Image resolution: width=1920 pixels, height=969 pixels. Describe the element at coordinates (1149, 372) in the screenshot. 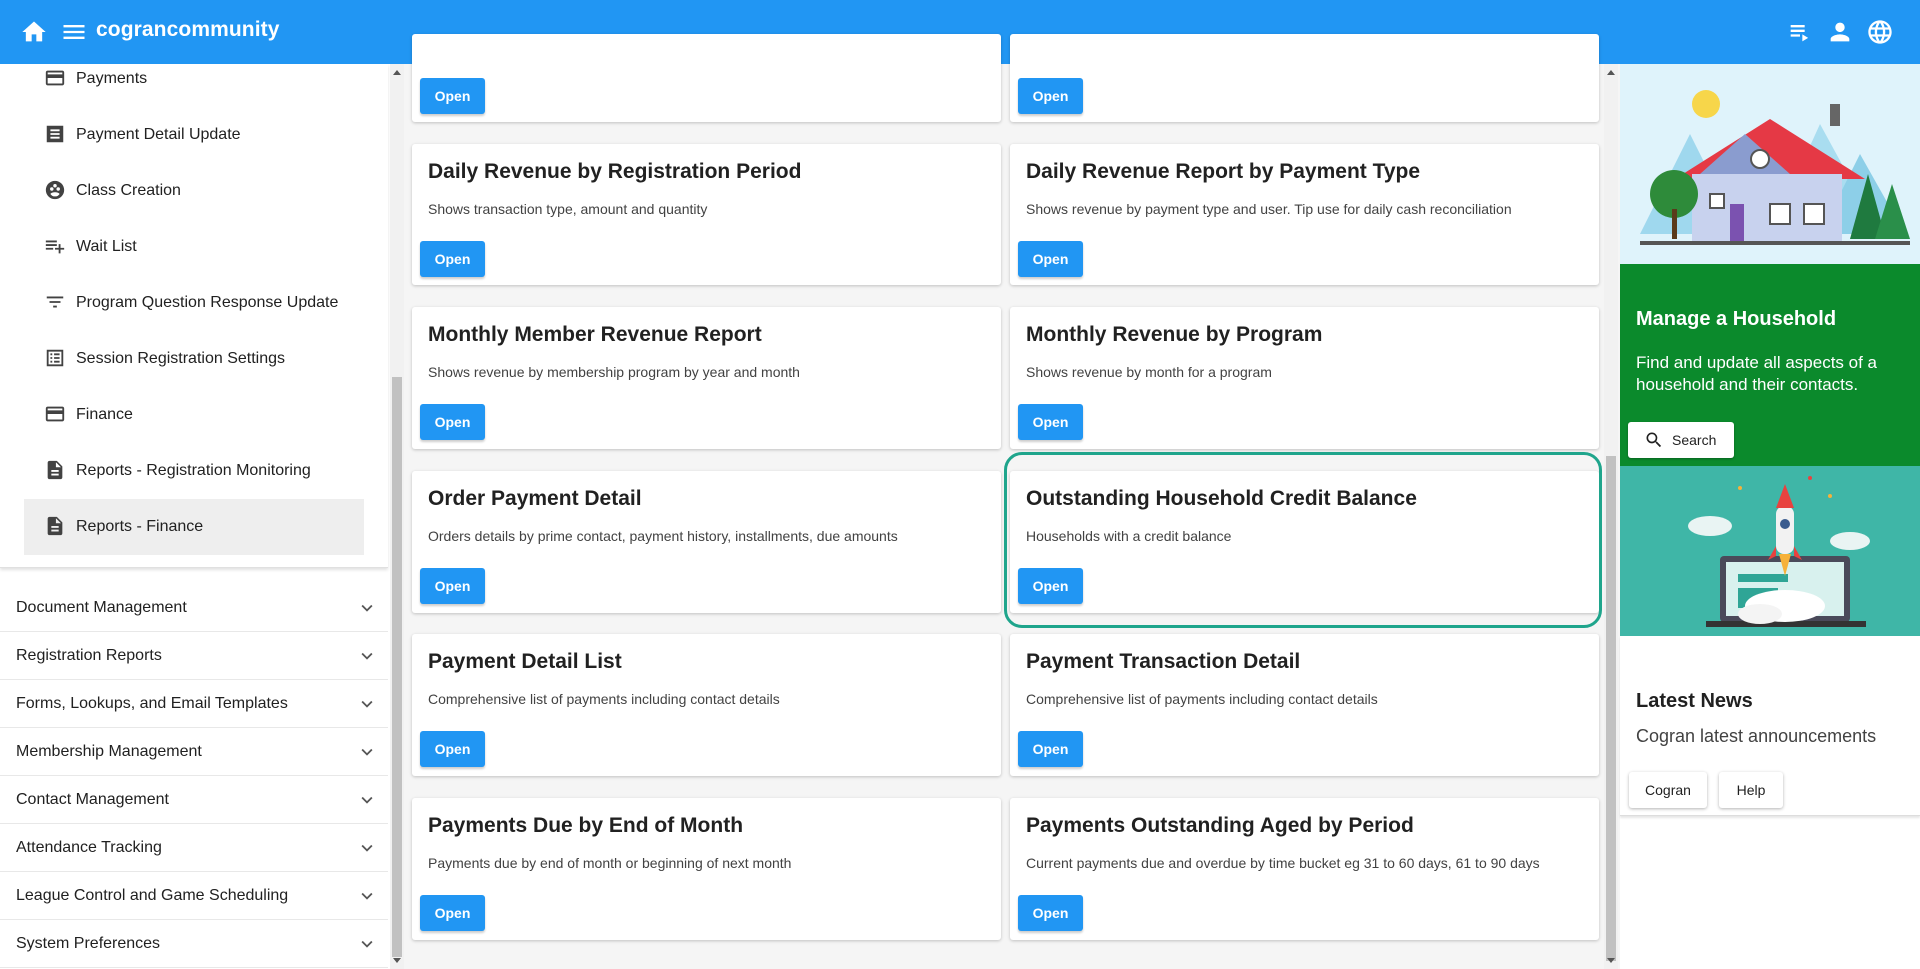

I see `card-description: Shows revenue by month for a program` at that location.